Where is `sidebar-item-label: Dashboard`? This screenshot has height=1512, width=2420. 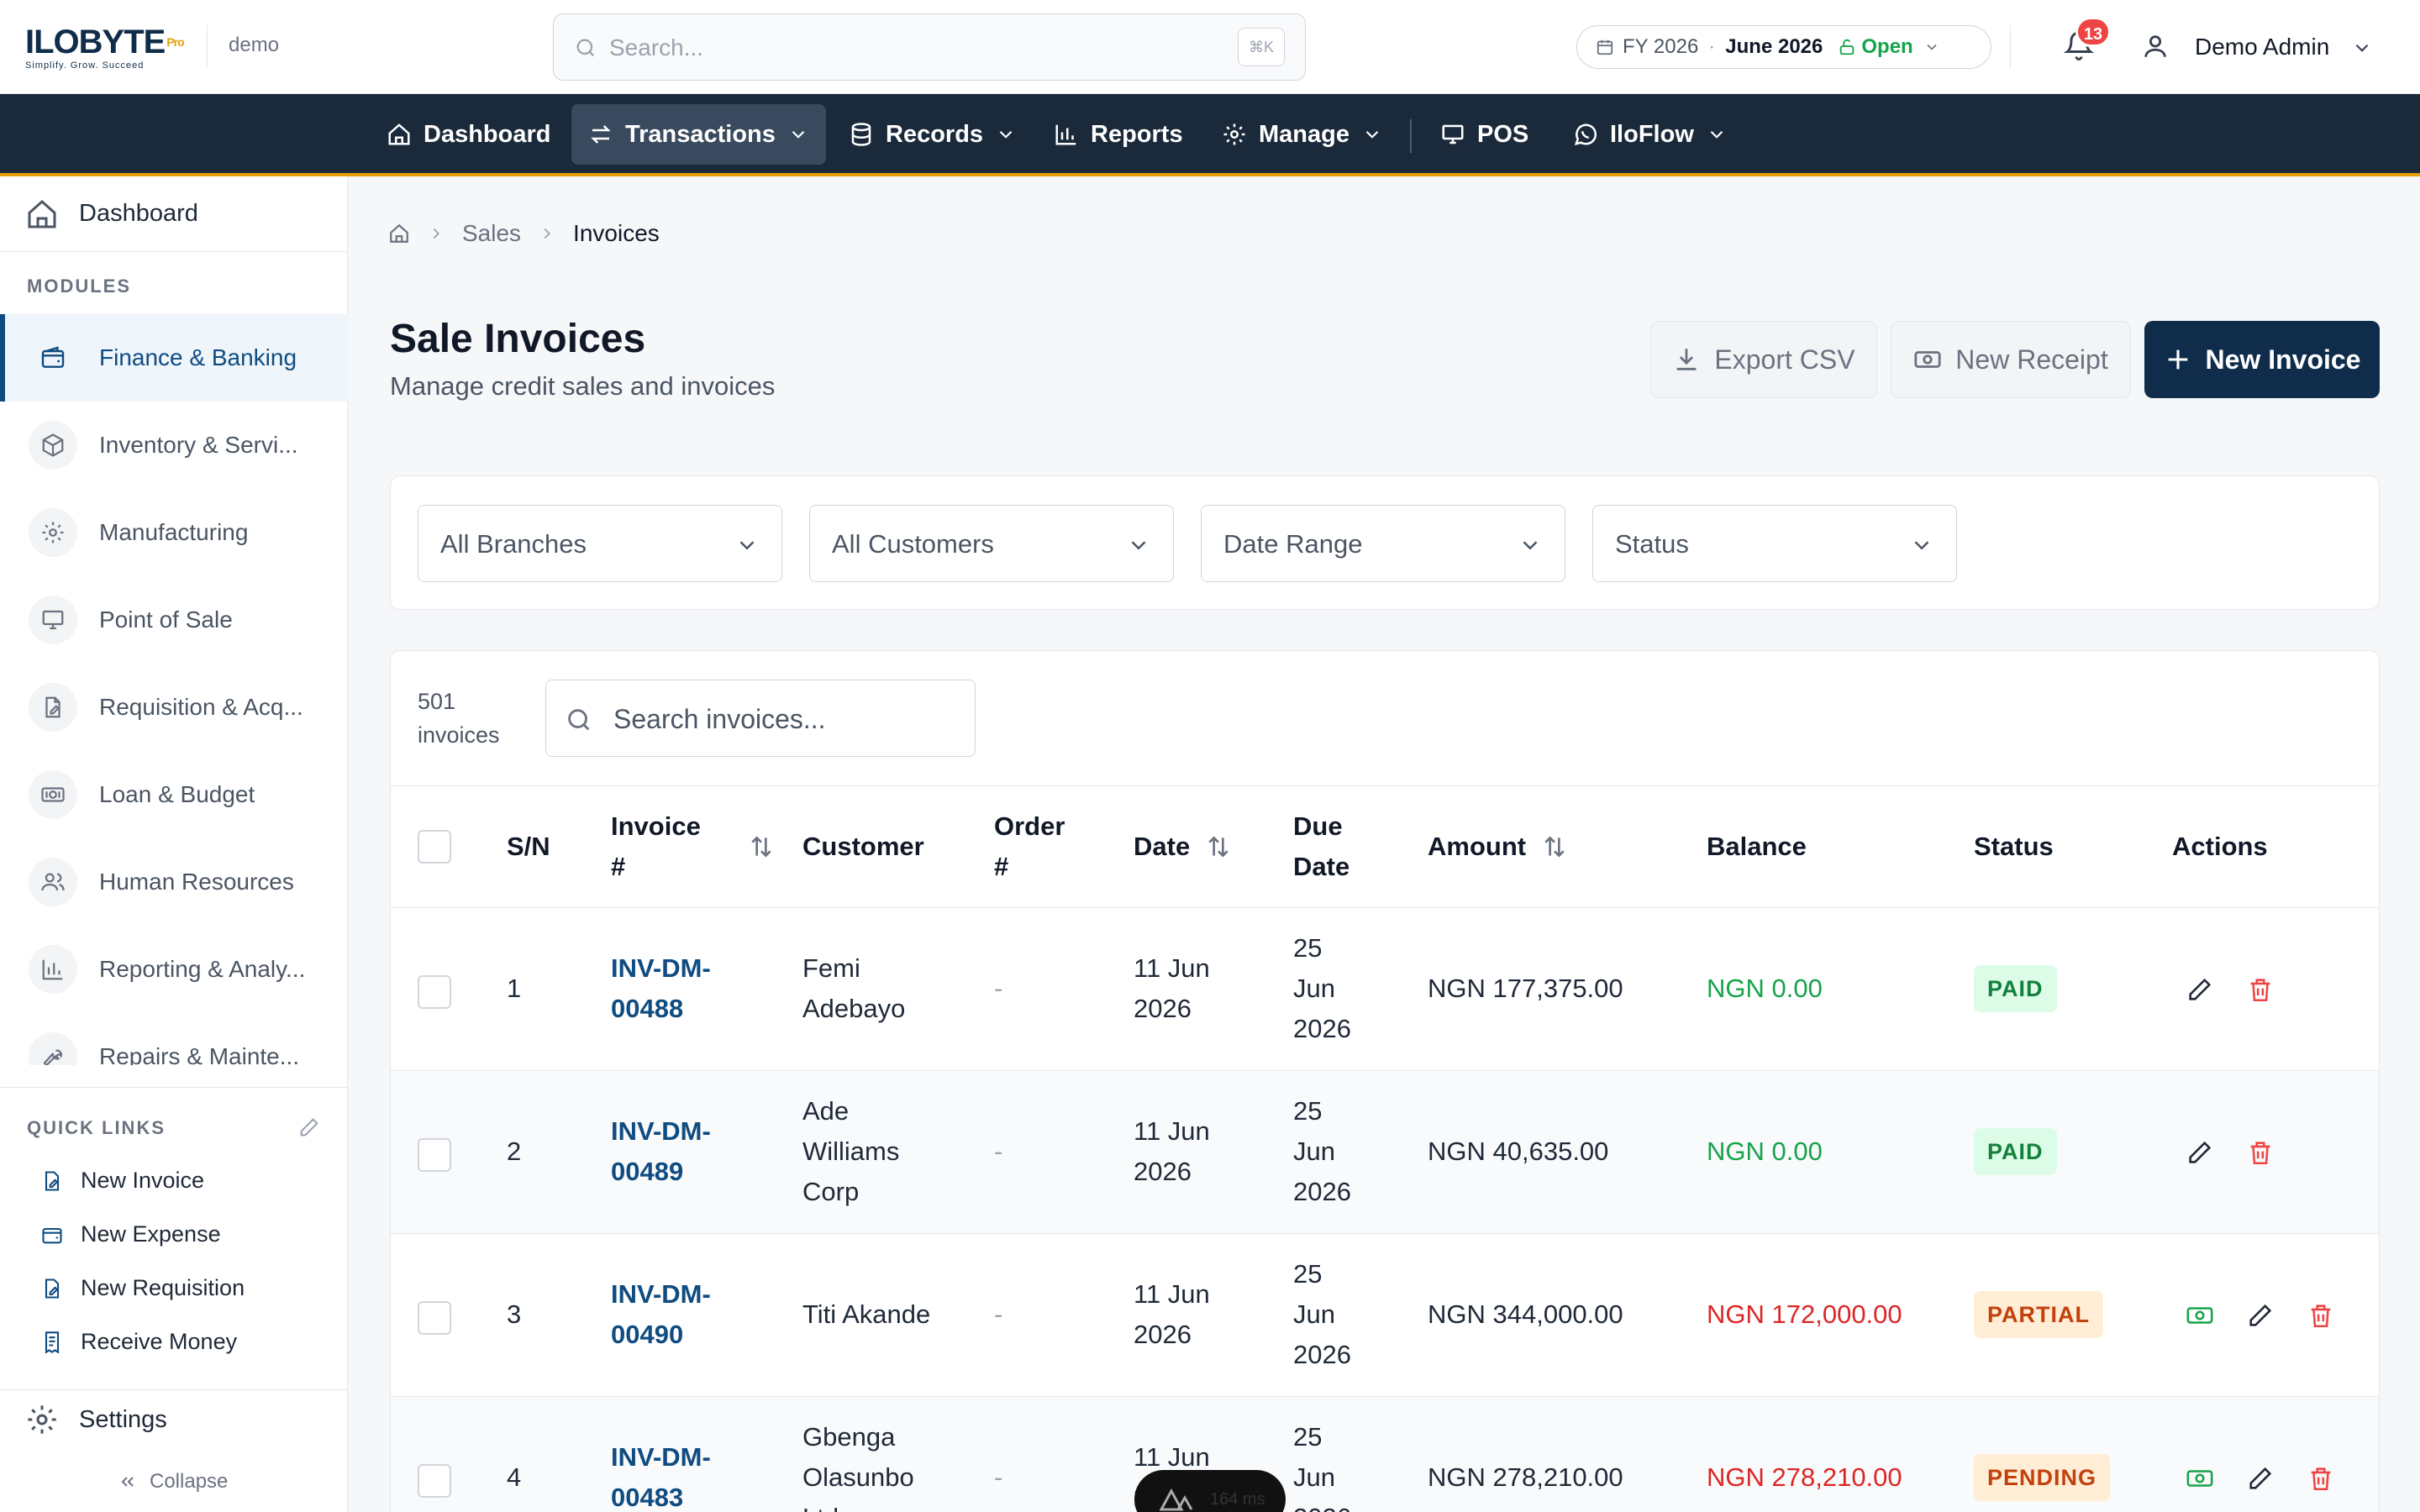 sidebar-item-label: Dashboard is located at coordinates (138, 213).